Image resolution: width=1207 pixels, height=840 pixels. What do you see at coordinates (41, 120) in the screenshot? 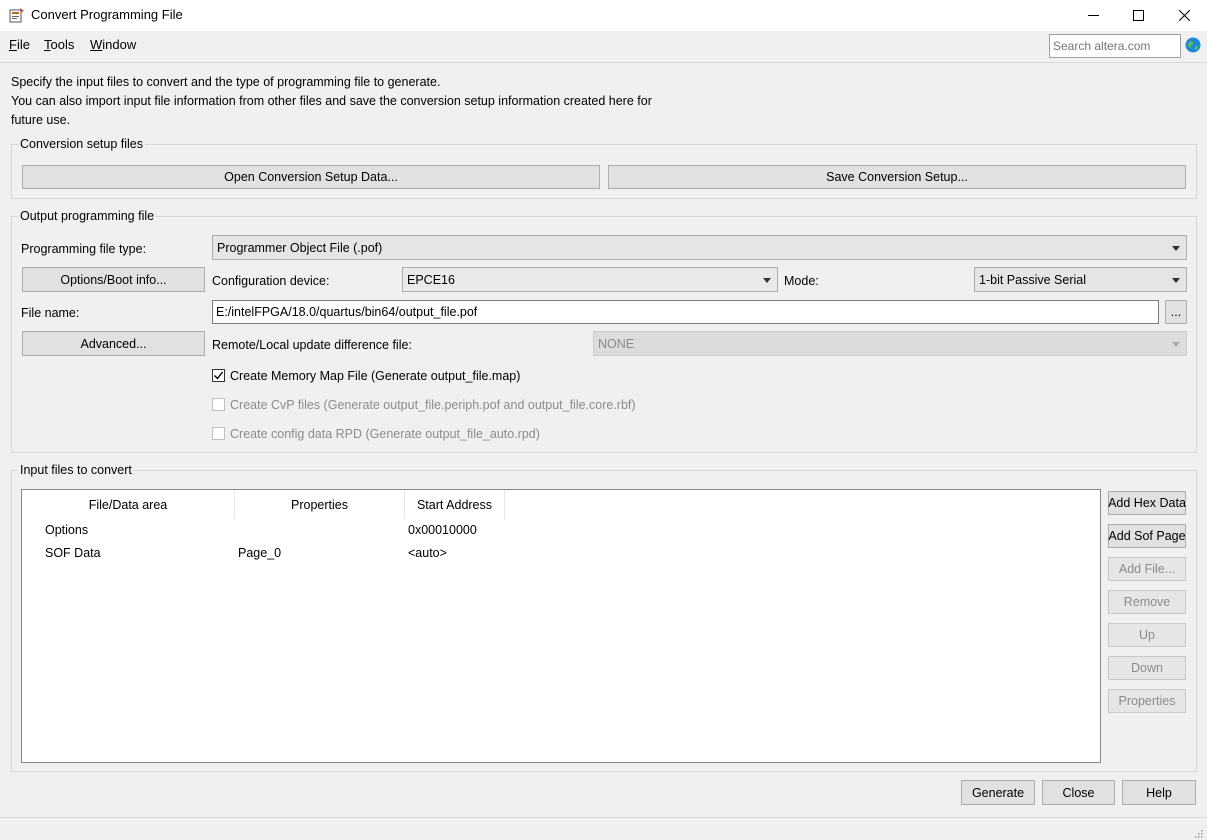
I see `description-line-3: future use.` at bounding box center [41, 120].